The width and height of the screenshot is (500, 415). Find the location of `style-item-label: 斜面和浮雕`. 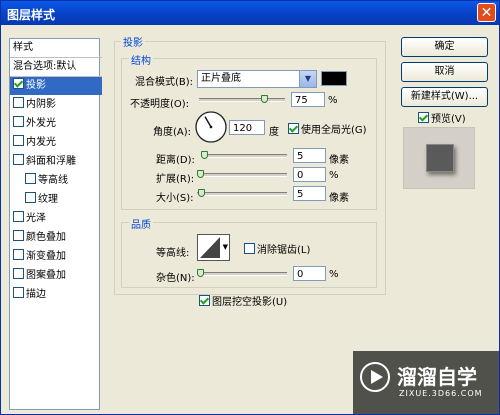

style-item-label: 斜面和浮雕 is located at coordinates (51, 161).